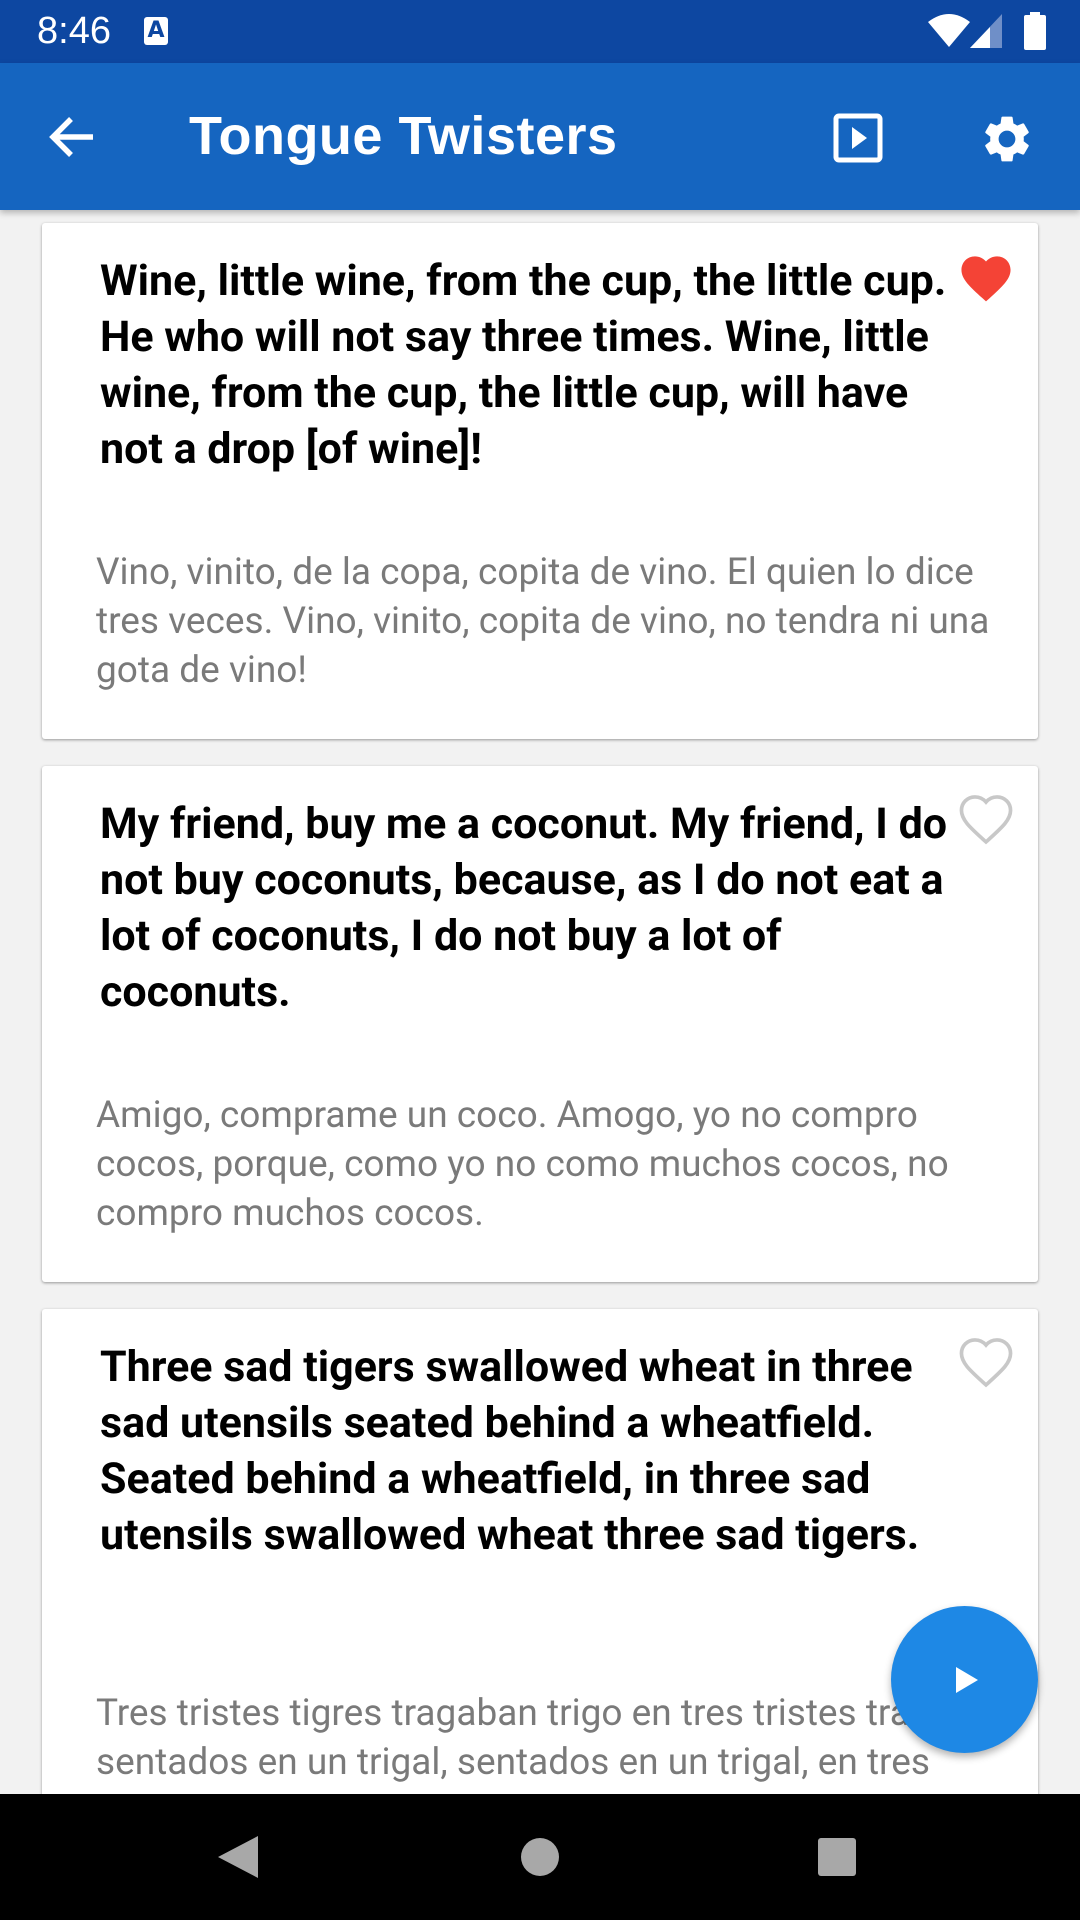  Describe the element at coordinates (403, 136) in the screenshot. I see `page-title: Tongue Twisters` at that location.